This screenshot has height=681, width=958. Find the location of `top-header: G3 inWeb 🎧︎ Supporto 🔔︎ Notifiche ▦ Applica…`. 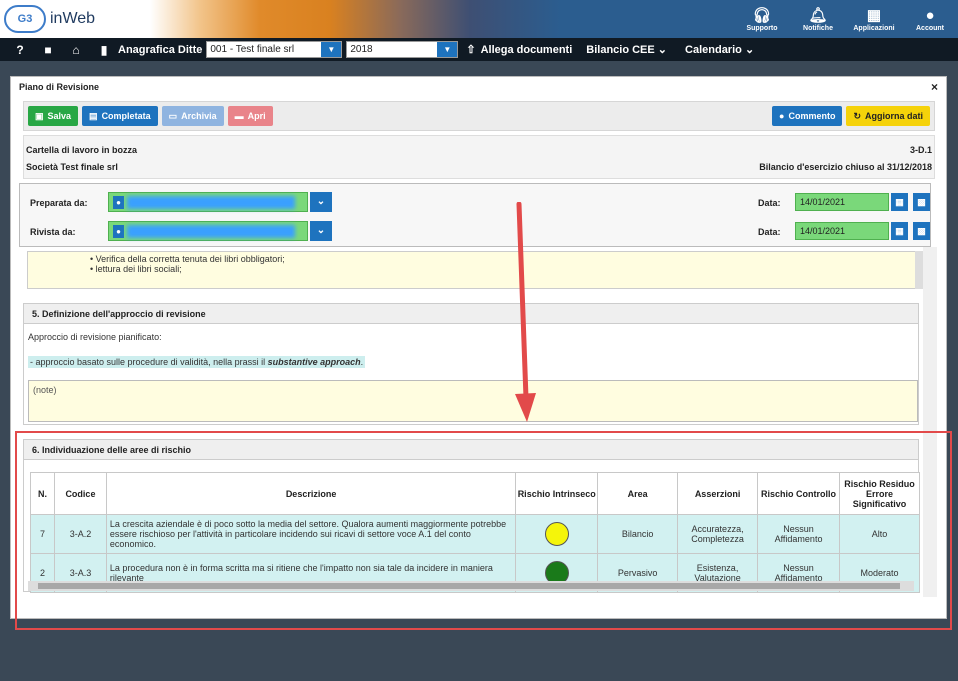

top-header: G3 inWeb 🎧︎ Supporto 🔔︎ Notifiche ▦ Applica… is located at coordinates (479, 19).